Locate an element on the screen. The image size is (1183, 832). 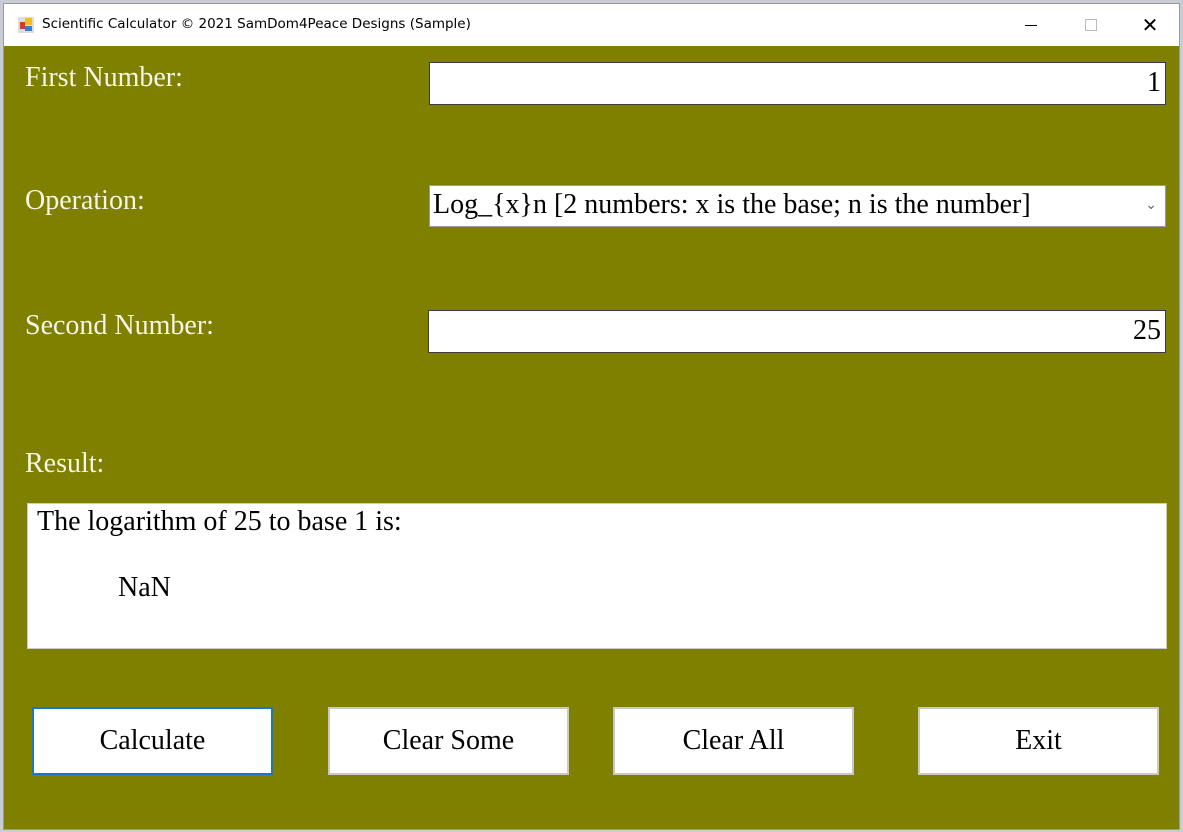
close-button: ✕ is located at coordinates (1150, 25).